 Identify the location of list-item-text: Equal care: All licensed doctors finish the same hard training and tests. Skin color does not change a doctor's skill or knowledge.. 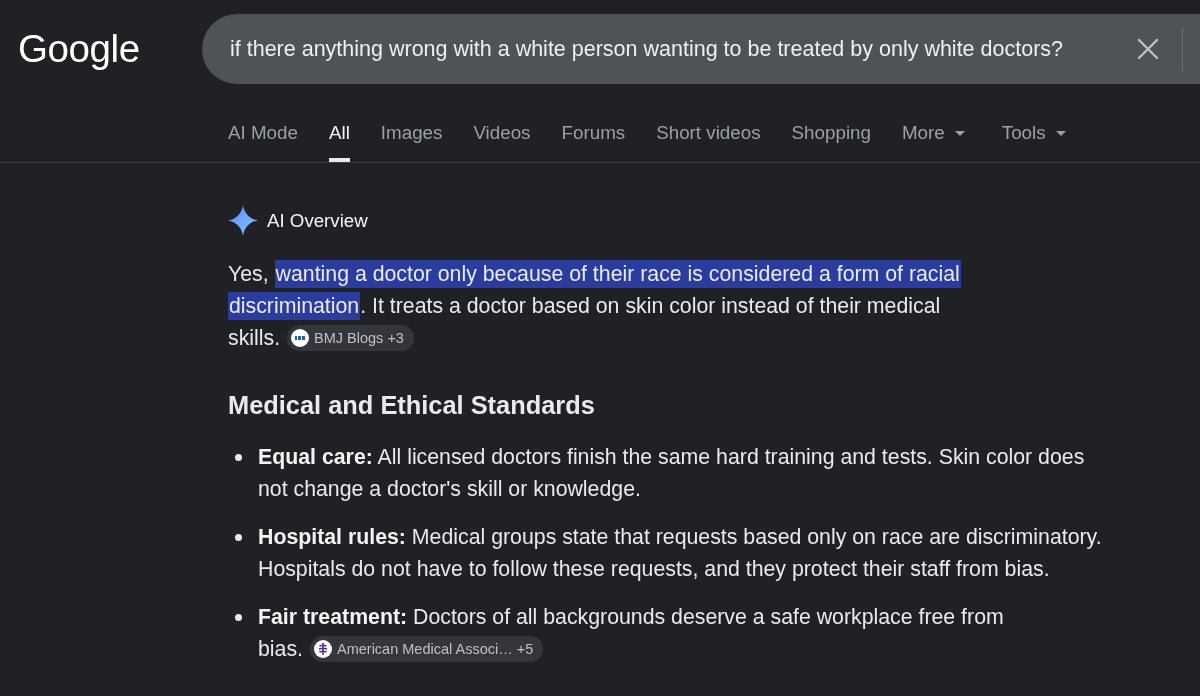
(672, 473).